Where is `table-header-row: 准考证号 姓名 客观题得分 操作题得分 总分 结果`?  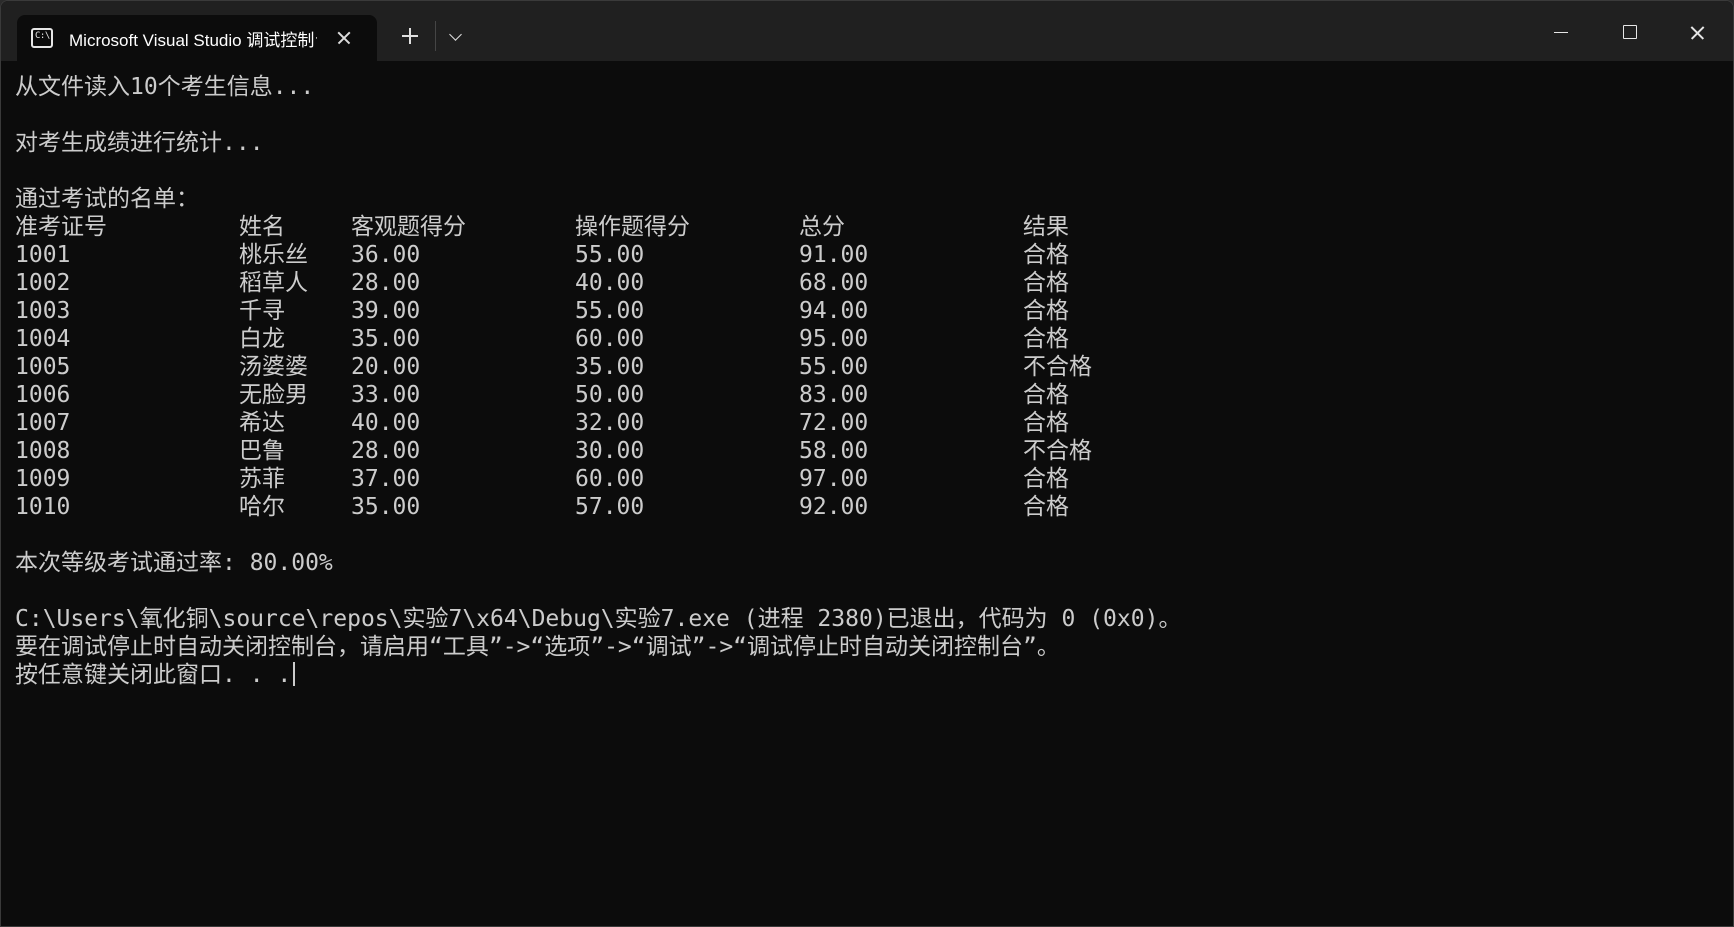
table-header-row: 准考证号 姓名 客观题得分 操作题得分 总分 结果 is located at coordinates (615, 227).